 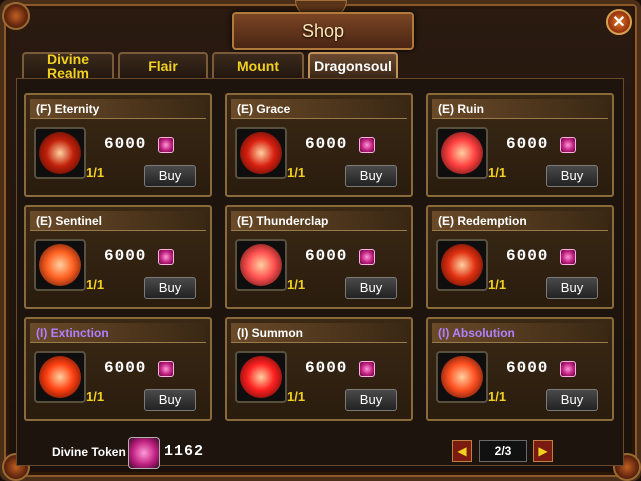 I want to click on shop-item-card: (E) Sentinel 6000 1/1 Buy, so click(x=118, y=257).